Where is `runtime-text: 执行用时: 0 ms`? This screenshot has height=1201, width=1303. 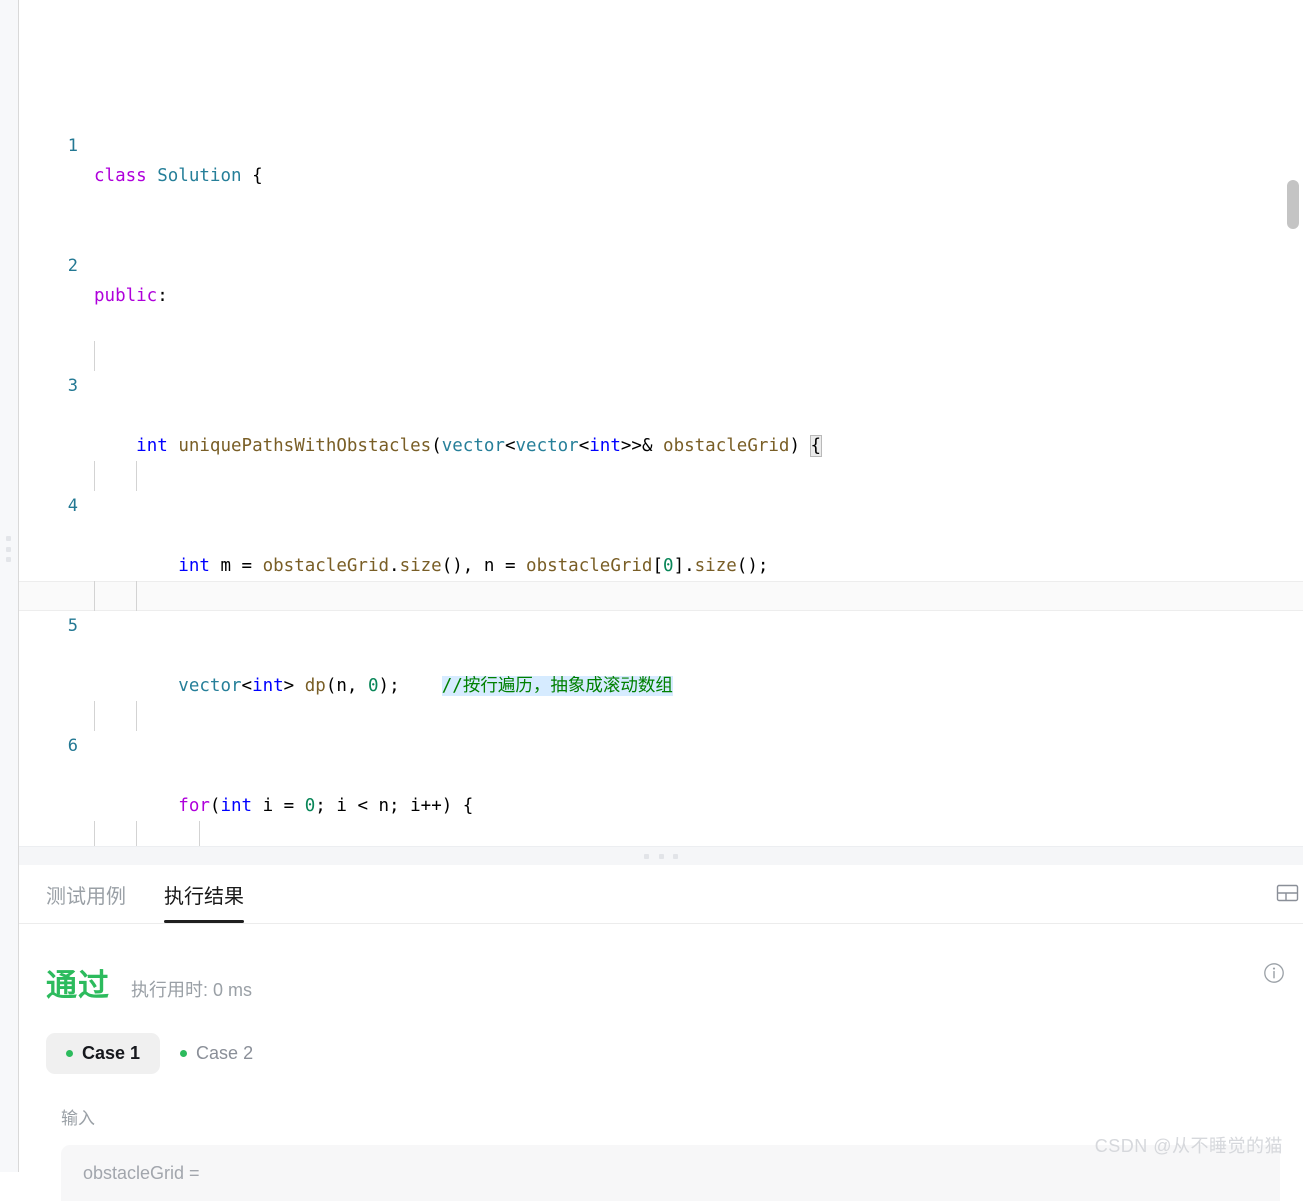
runtime-text: 执行用时: 0 ms is located at coordinates (192, 990).